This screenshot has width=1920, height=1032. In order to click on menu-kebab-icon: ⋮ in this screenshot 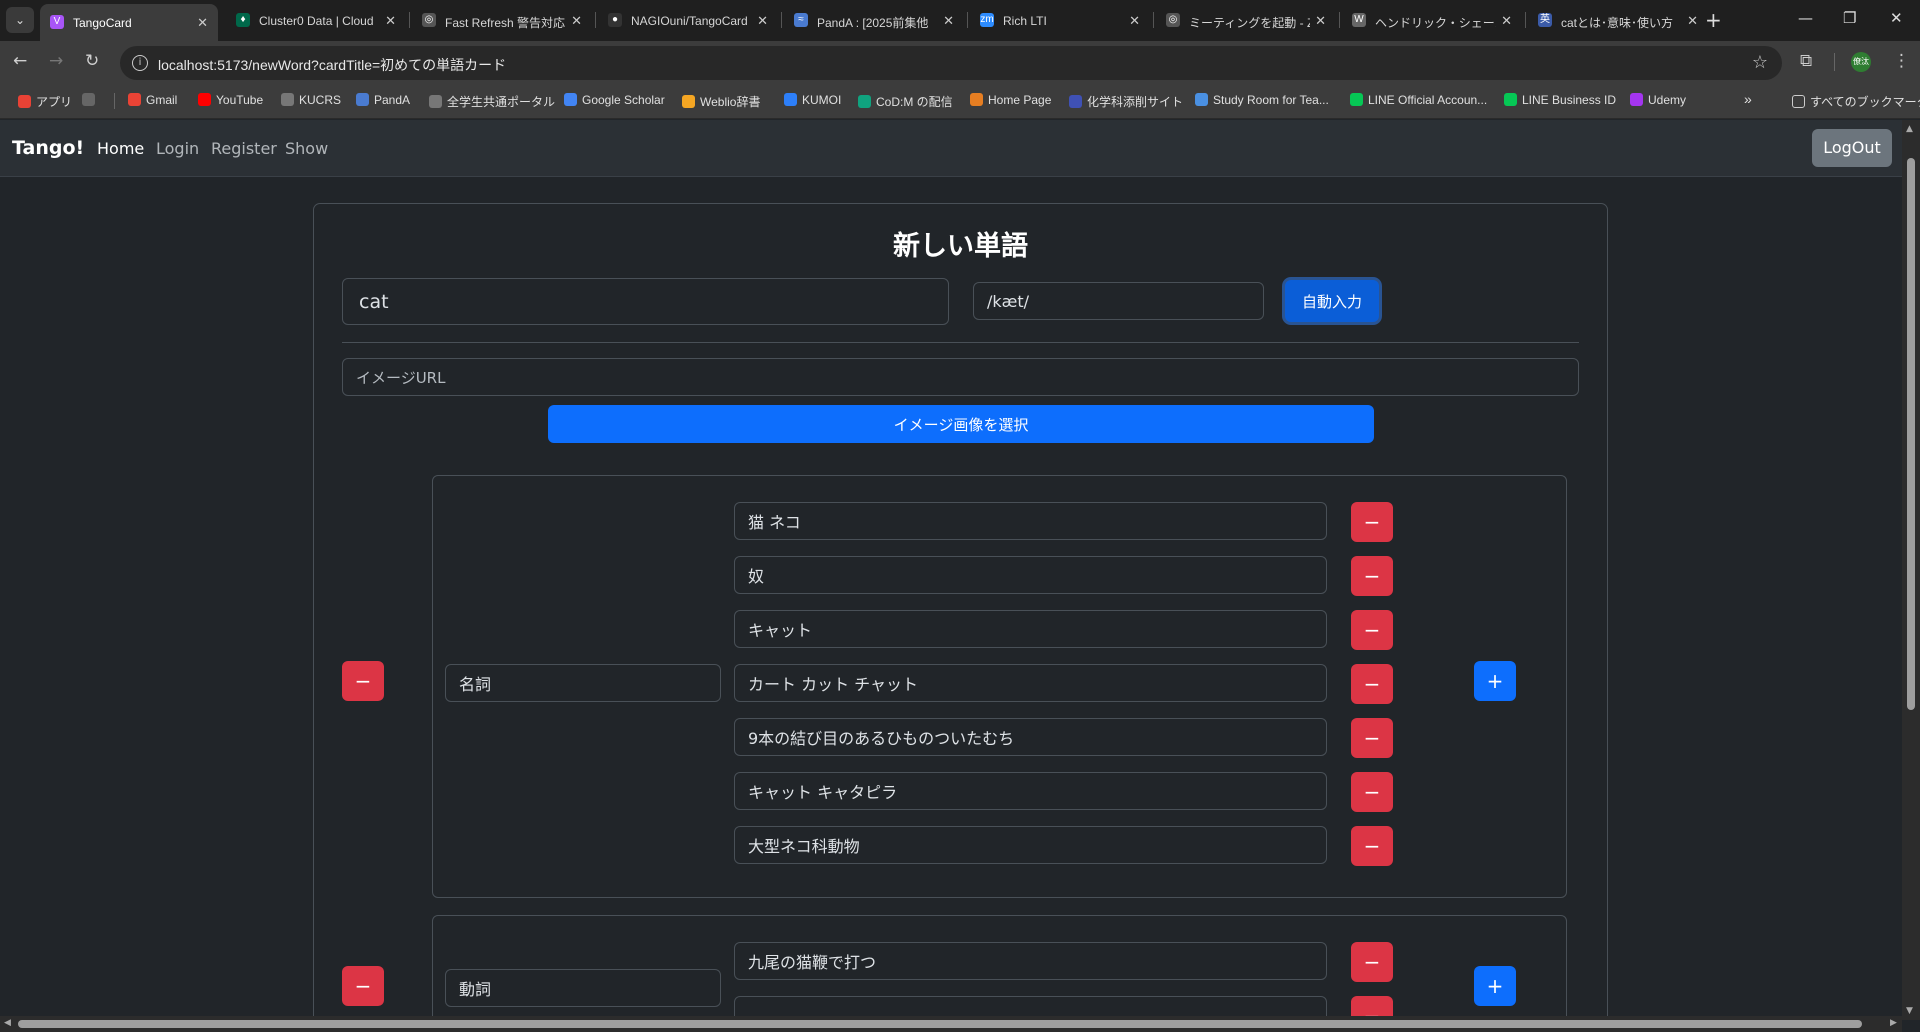, I will do `click(1901, 61)`.